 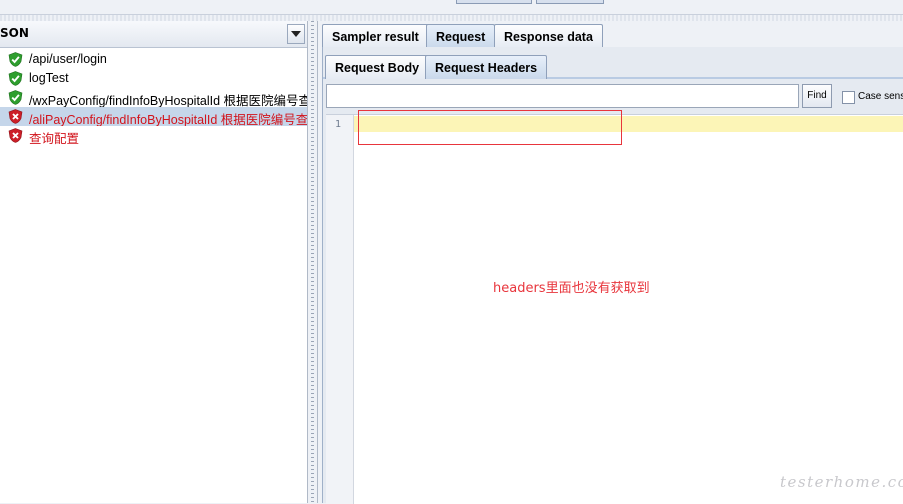 I want to click on tree-header-label: SON, so click(x=14, y=33).